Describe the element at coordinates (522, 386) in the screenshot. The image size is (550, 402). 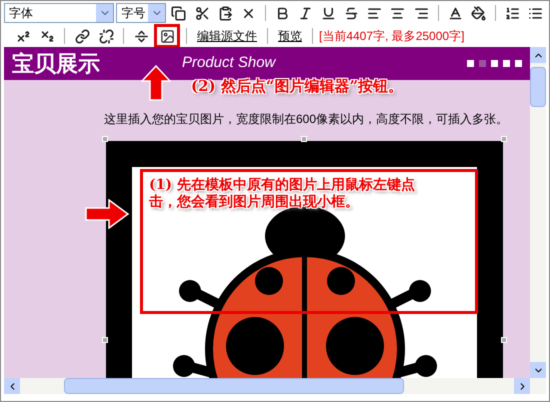
I see `scroll-right-icon` at that location.